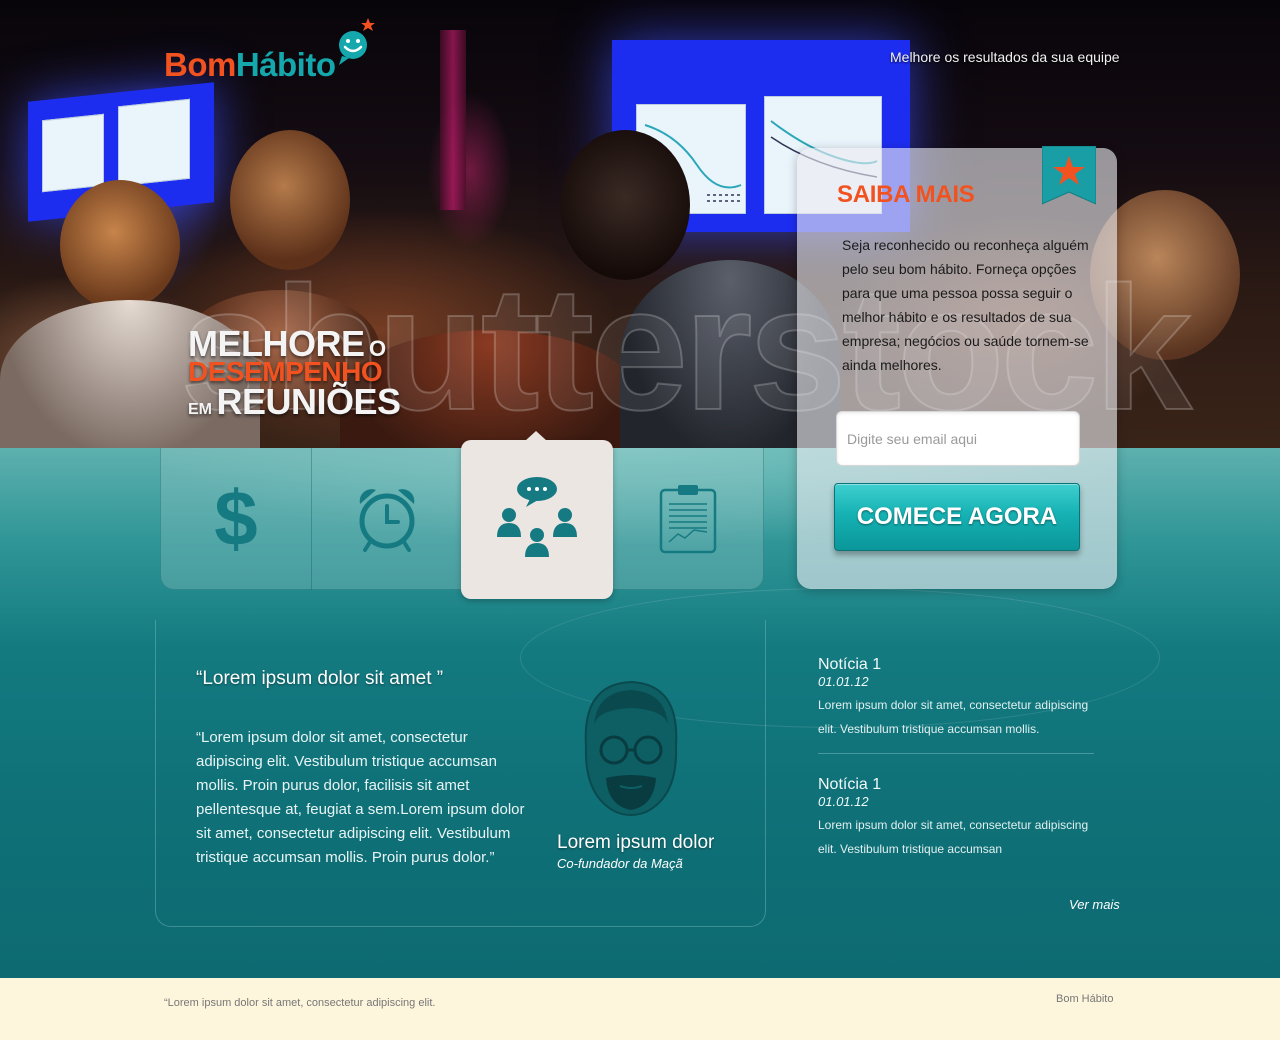 The height and width of the screenshot is (1040, 1280). Describe the element at coordinates (1094, 904) in the screenshot. I see `see-more-link: Ver mais` at that location.